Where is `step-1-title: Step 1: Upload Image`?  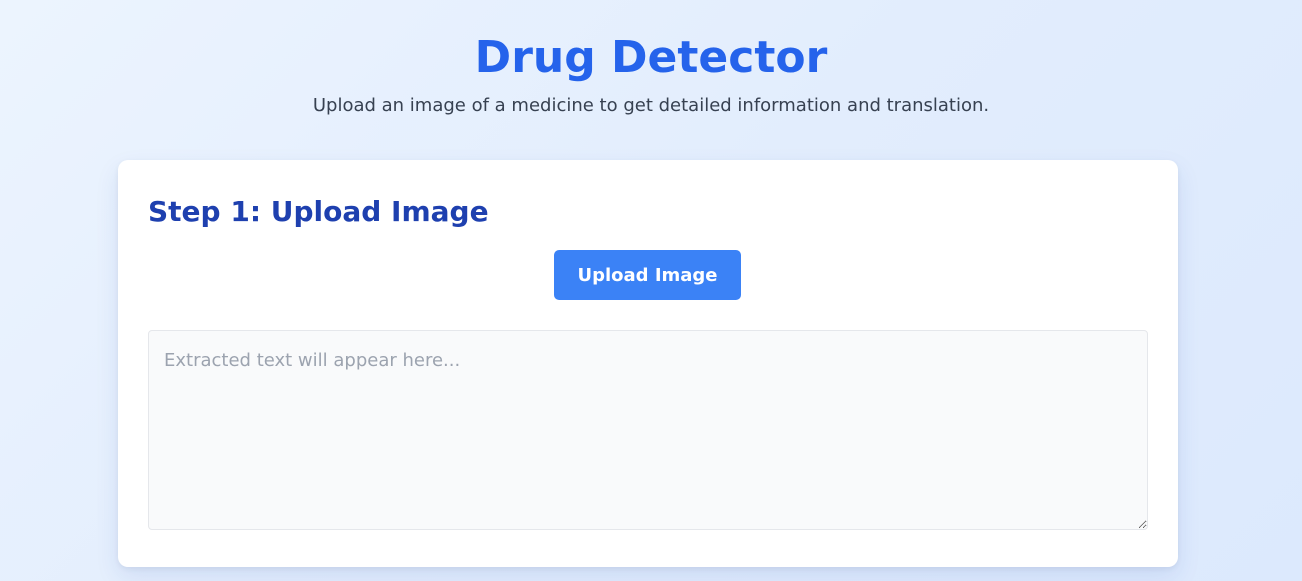
step-1-title: Step 1: Upload Image is located at coordinates (318, 211).